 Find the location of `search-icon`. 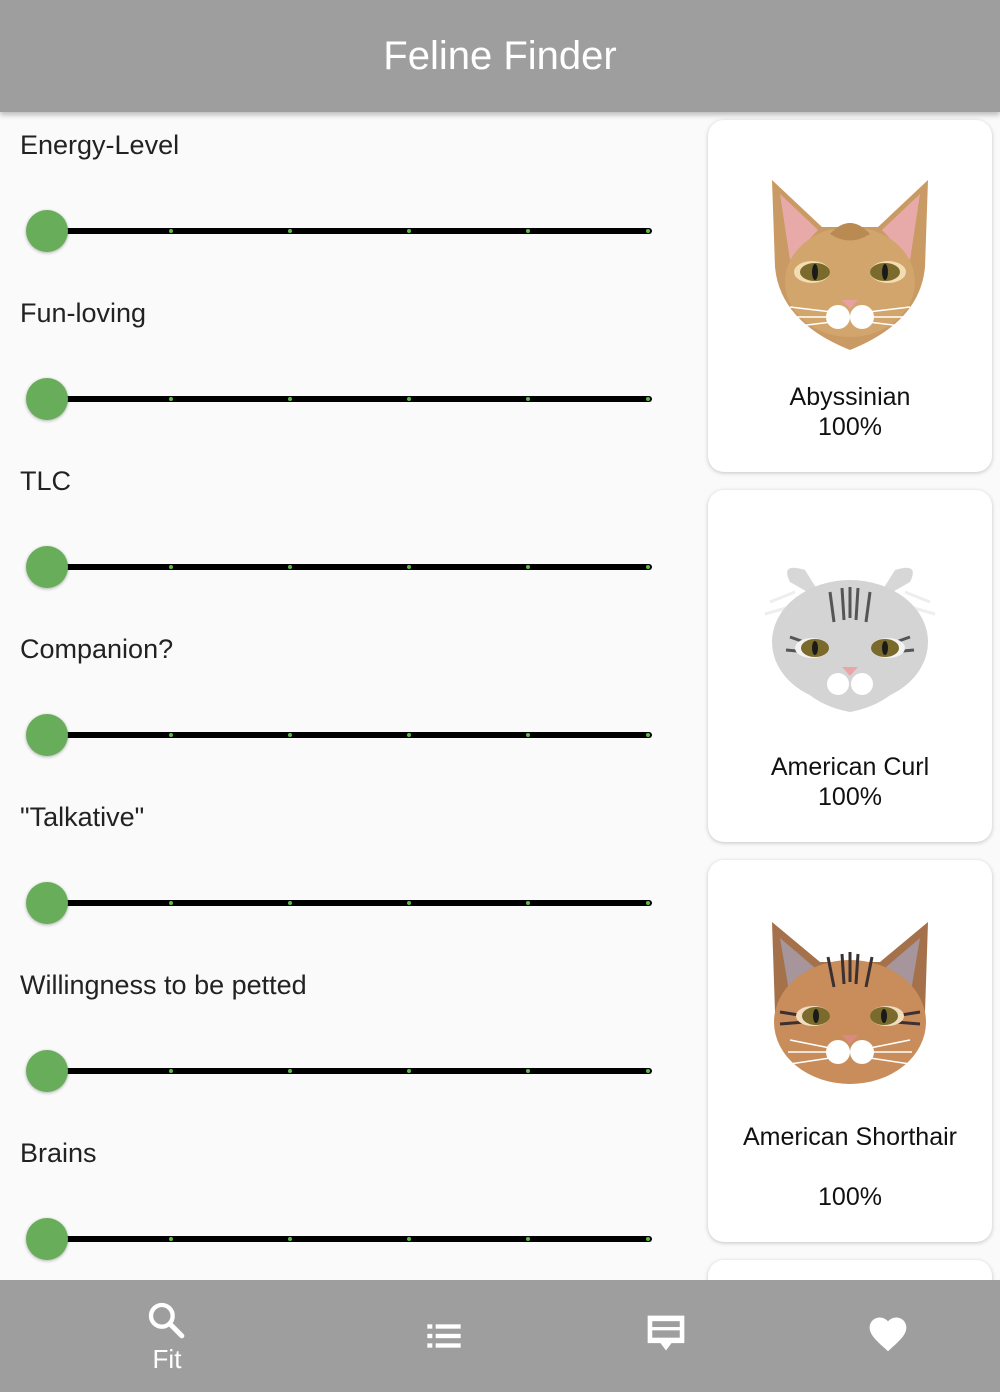

search-icon is located at coordinates (166, 1320).